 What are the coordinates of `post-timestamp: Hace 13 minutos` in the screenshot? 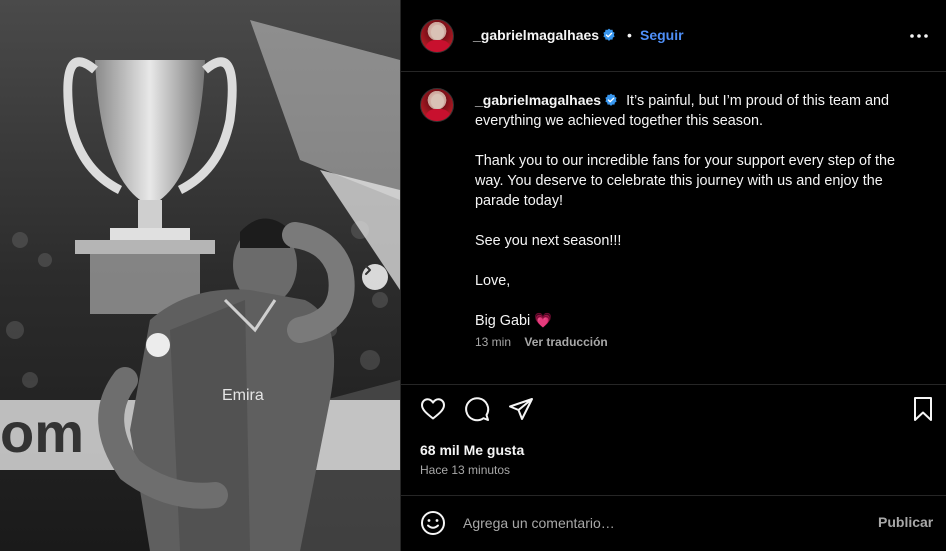 It's located at (465, 470).